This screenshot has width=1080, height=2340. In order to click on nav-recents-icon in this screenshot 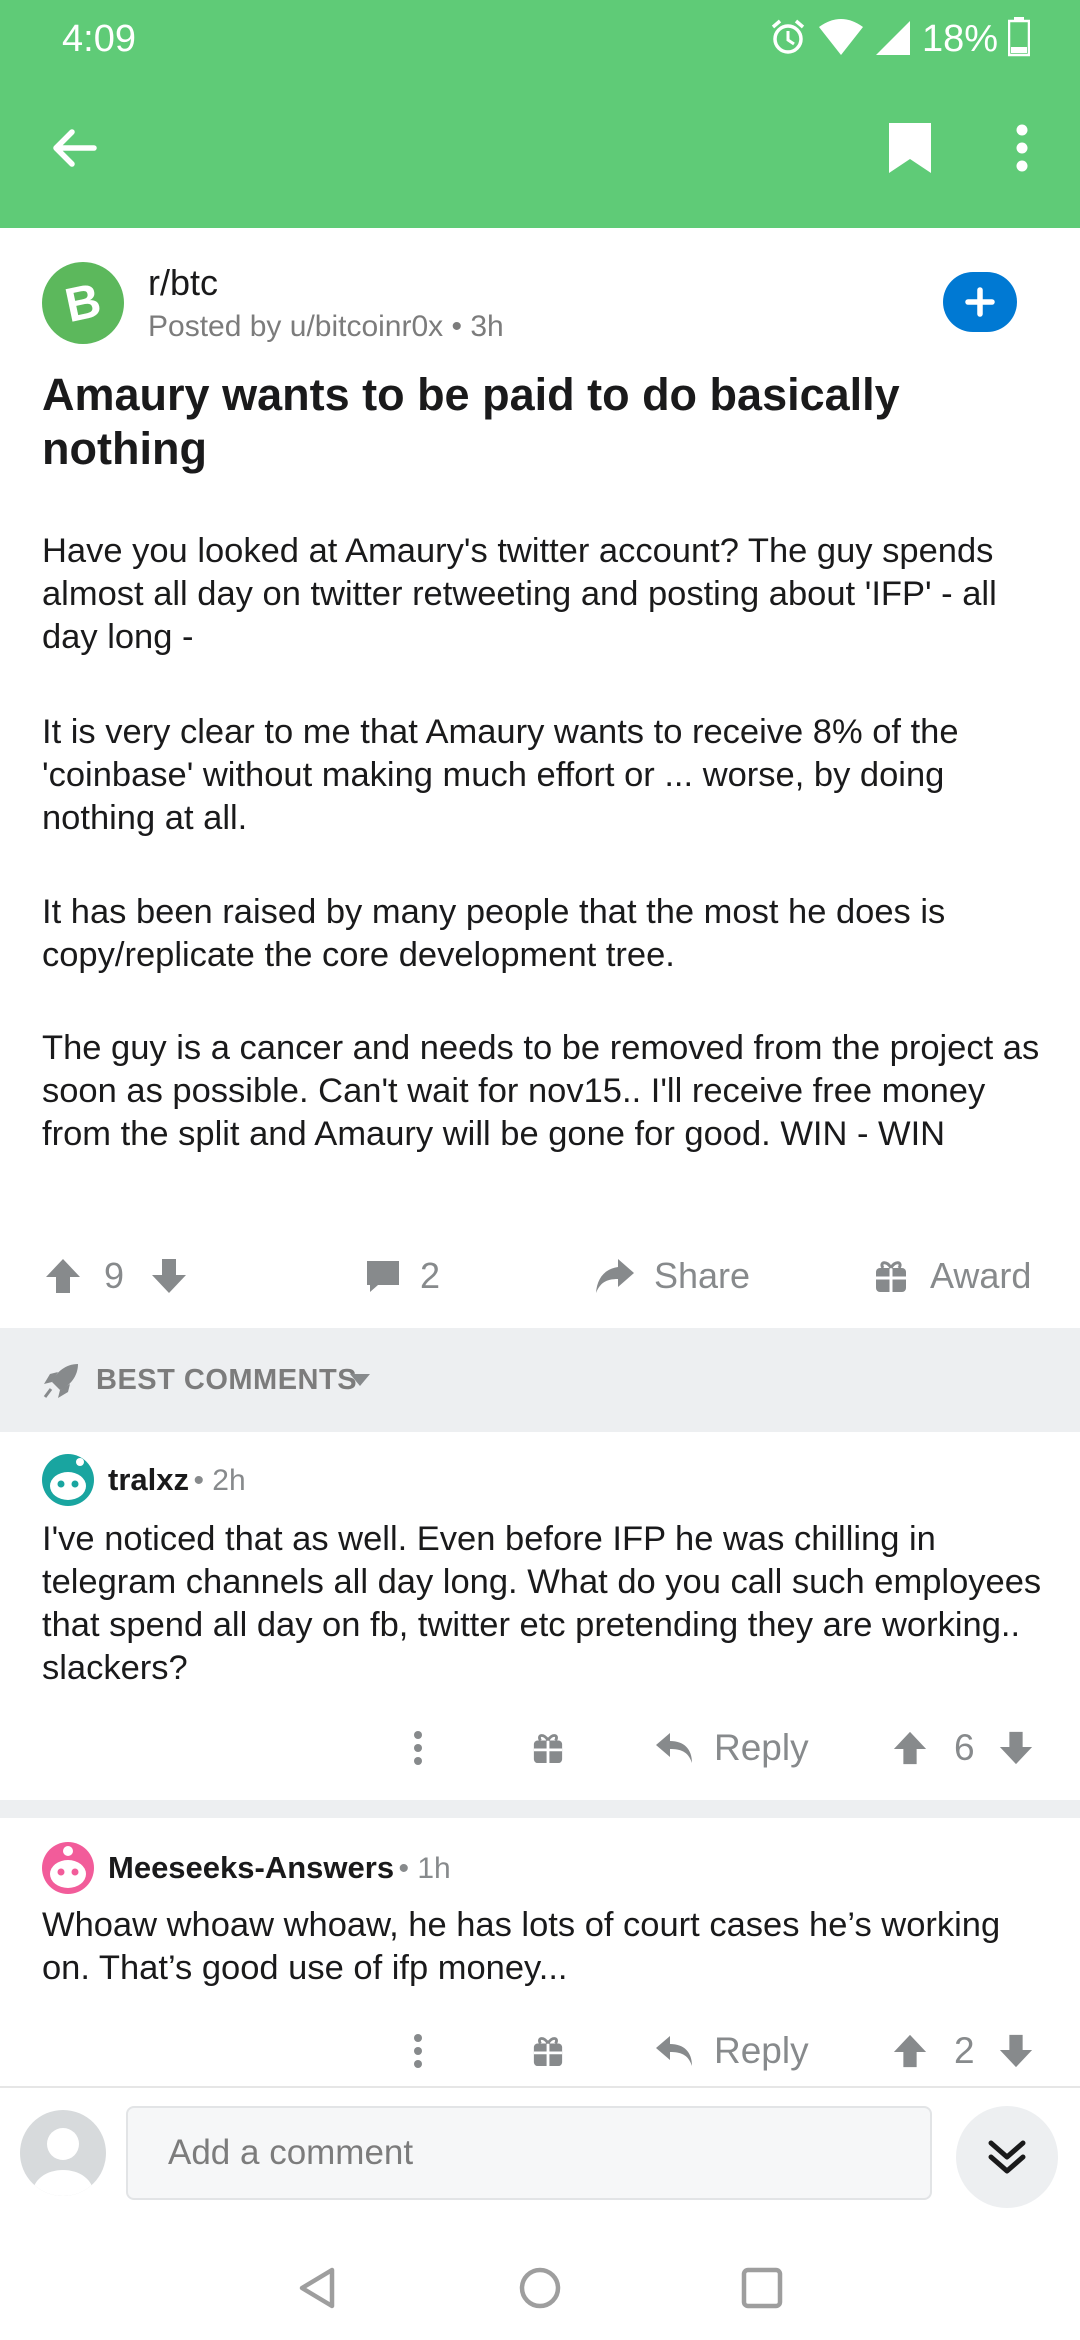, I will do `click(762, 2288)`.